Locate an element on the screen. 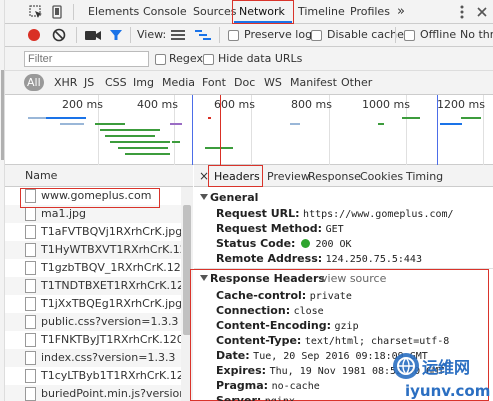 This screenshot has width=493, height=401. capture-screenshots-icon is located at coordinates (93, 35).